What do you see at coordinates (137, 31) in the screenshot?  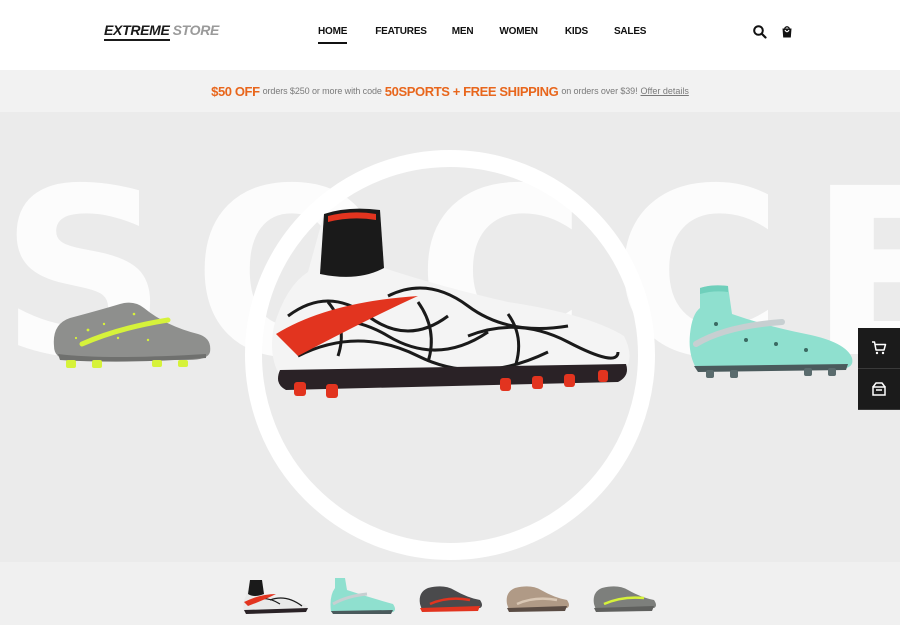 I see `logo-primary: EXTREME` at bounding box center [137, 31].